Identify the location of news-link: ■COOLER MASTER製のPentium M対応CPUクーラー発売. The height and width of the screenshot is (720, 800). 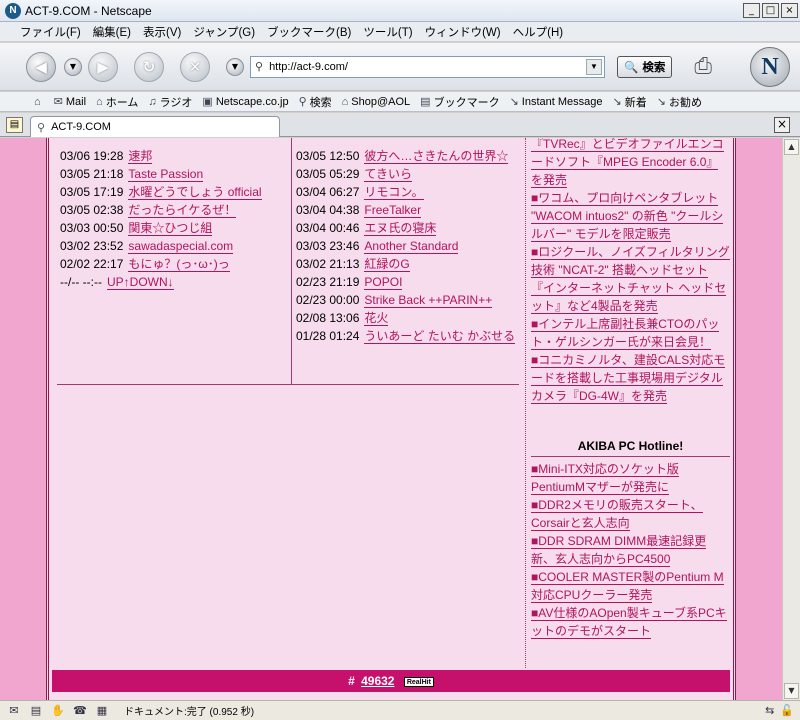
(627, 586).